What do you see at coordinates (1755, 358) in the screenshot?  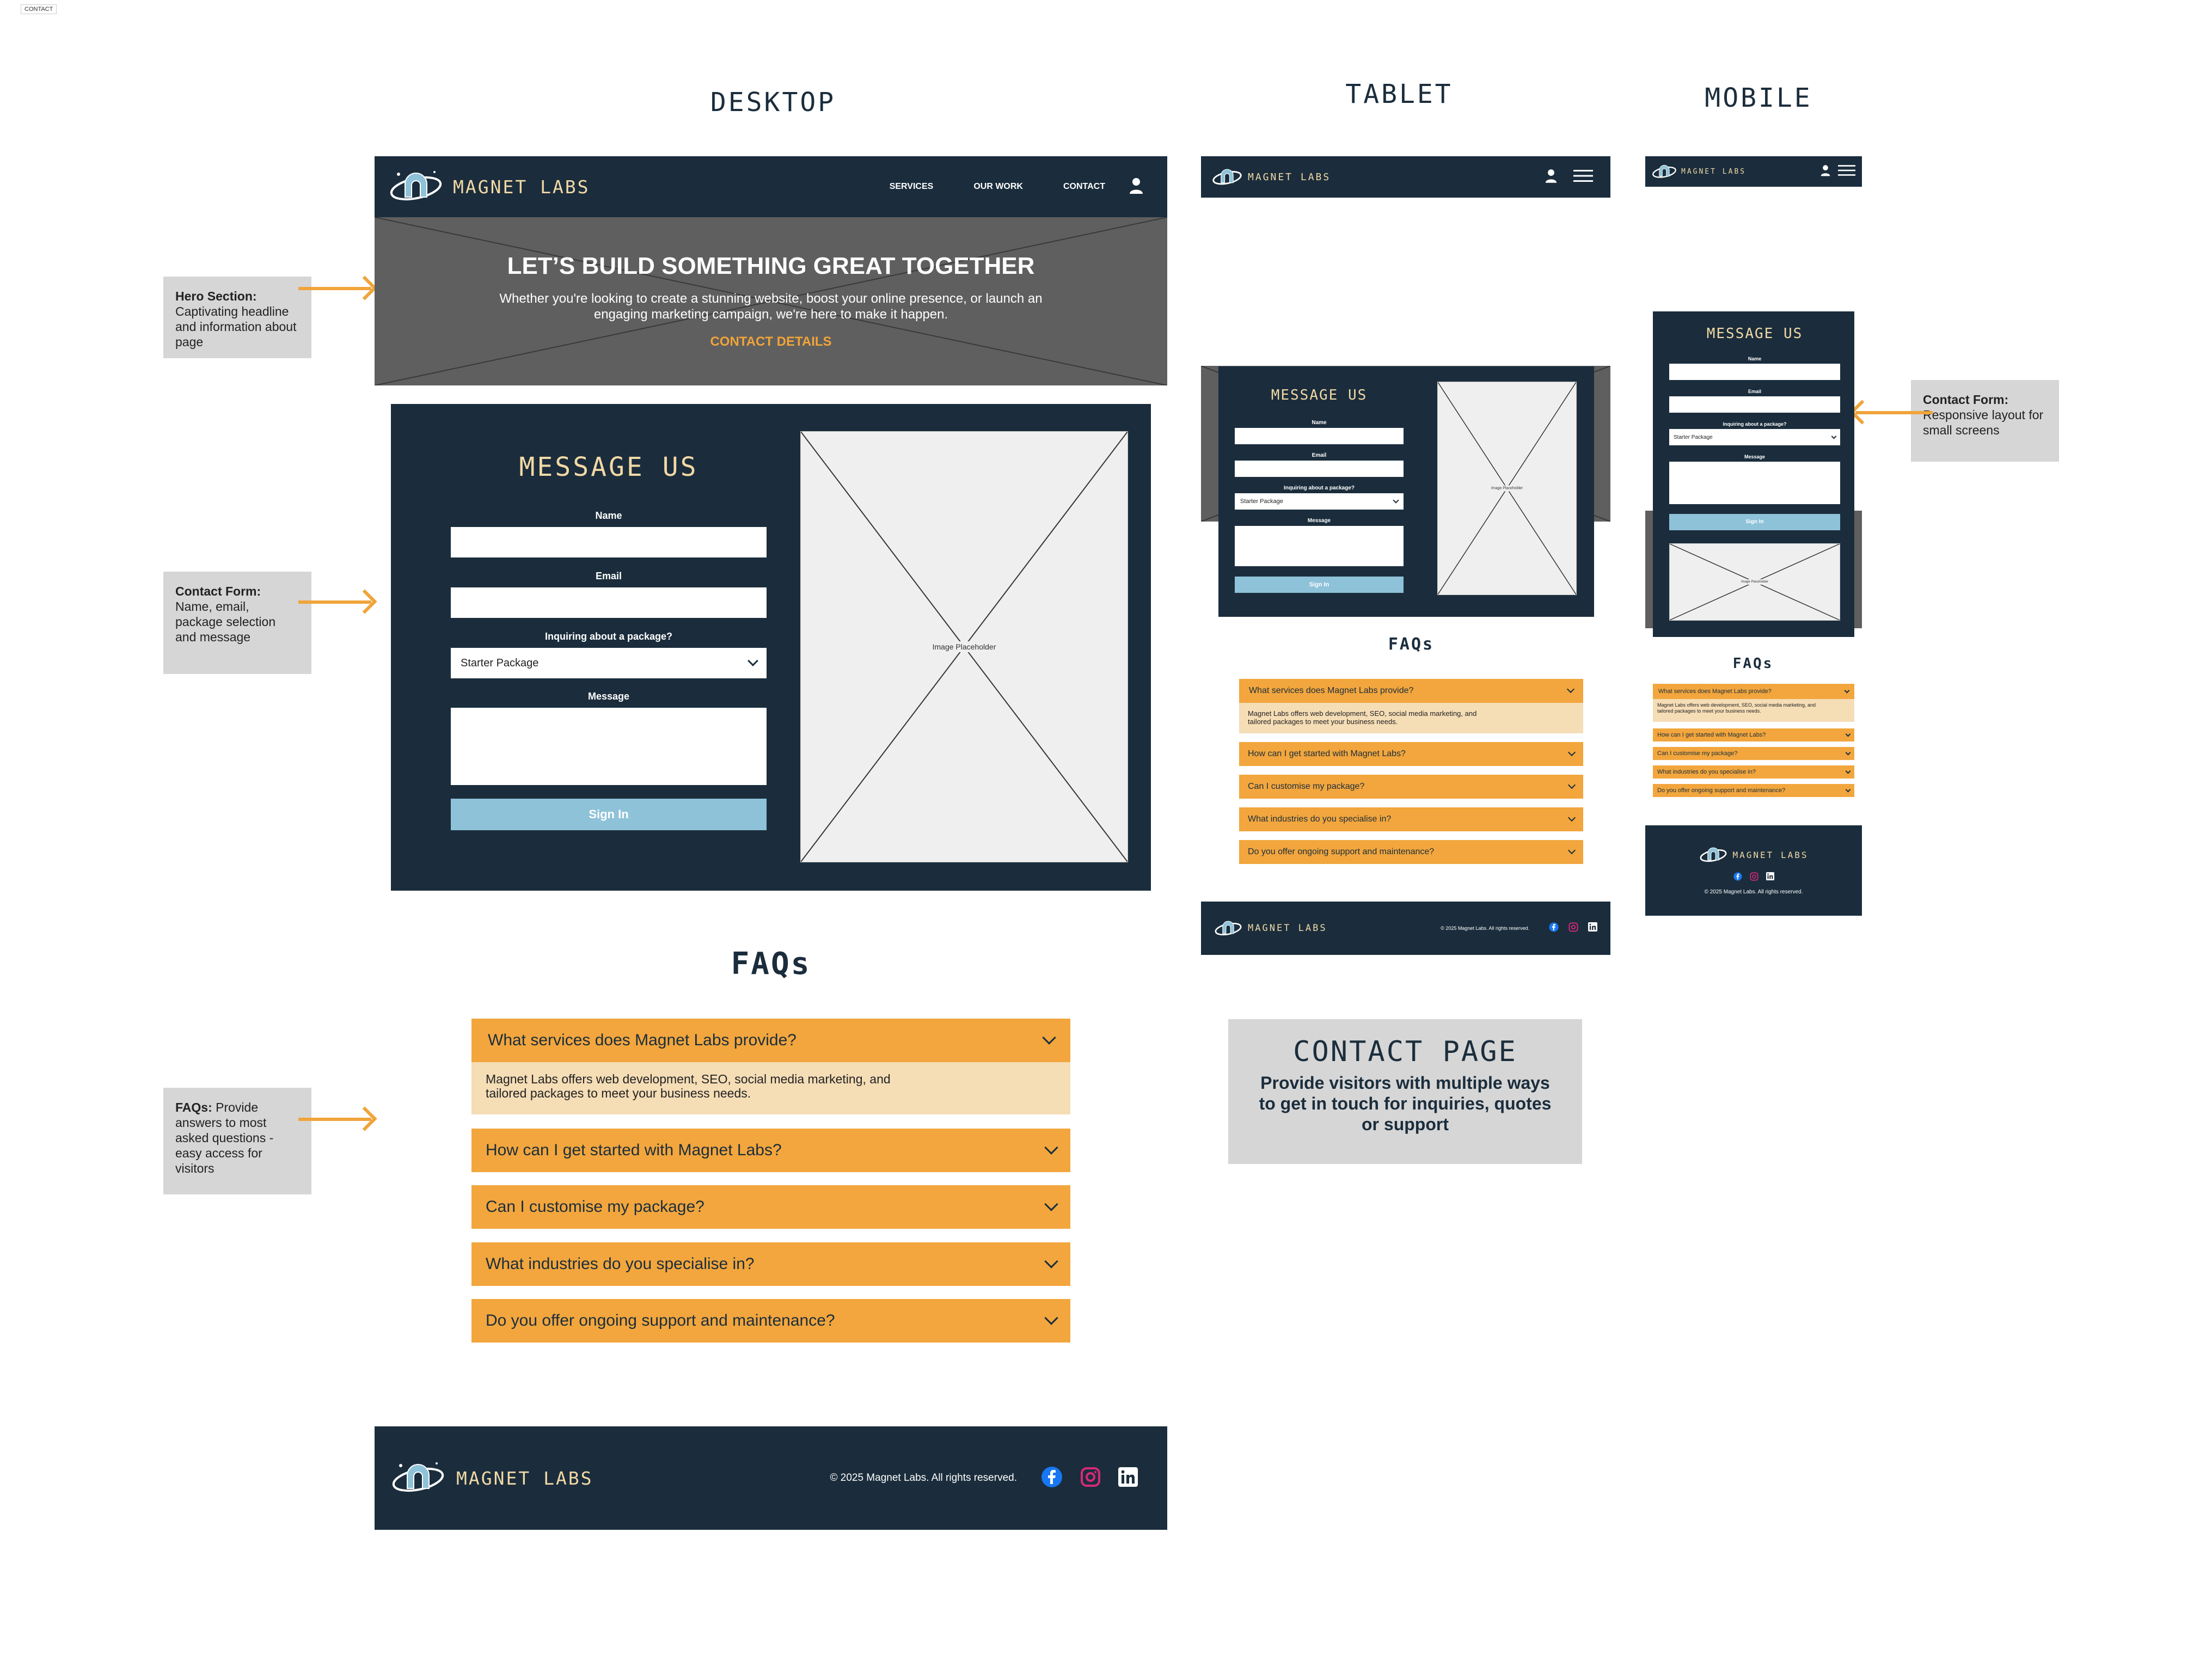 I see `name-label: Name` at bounding box center [1755, 358].